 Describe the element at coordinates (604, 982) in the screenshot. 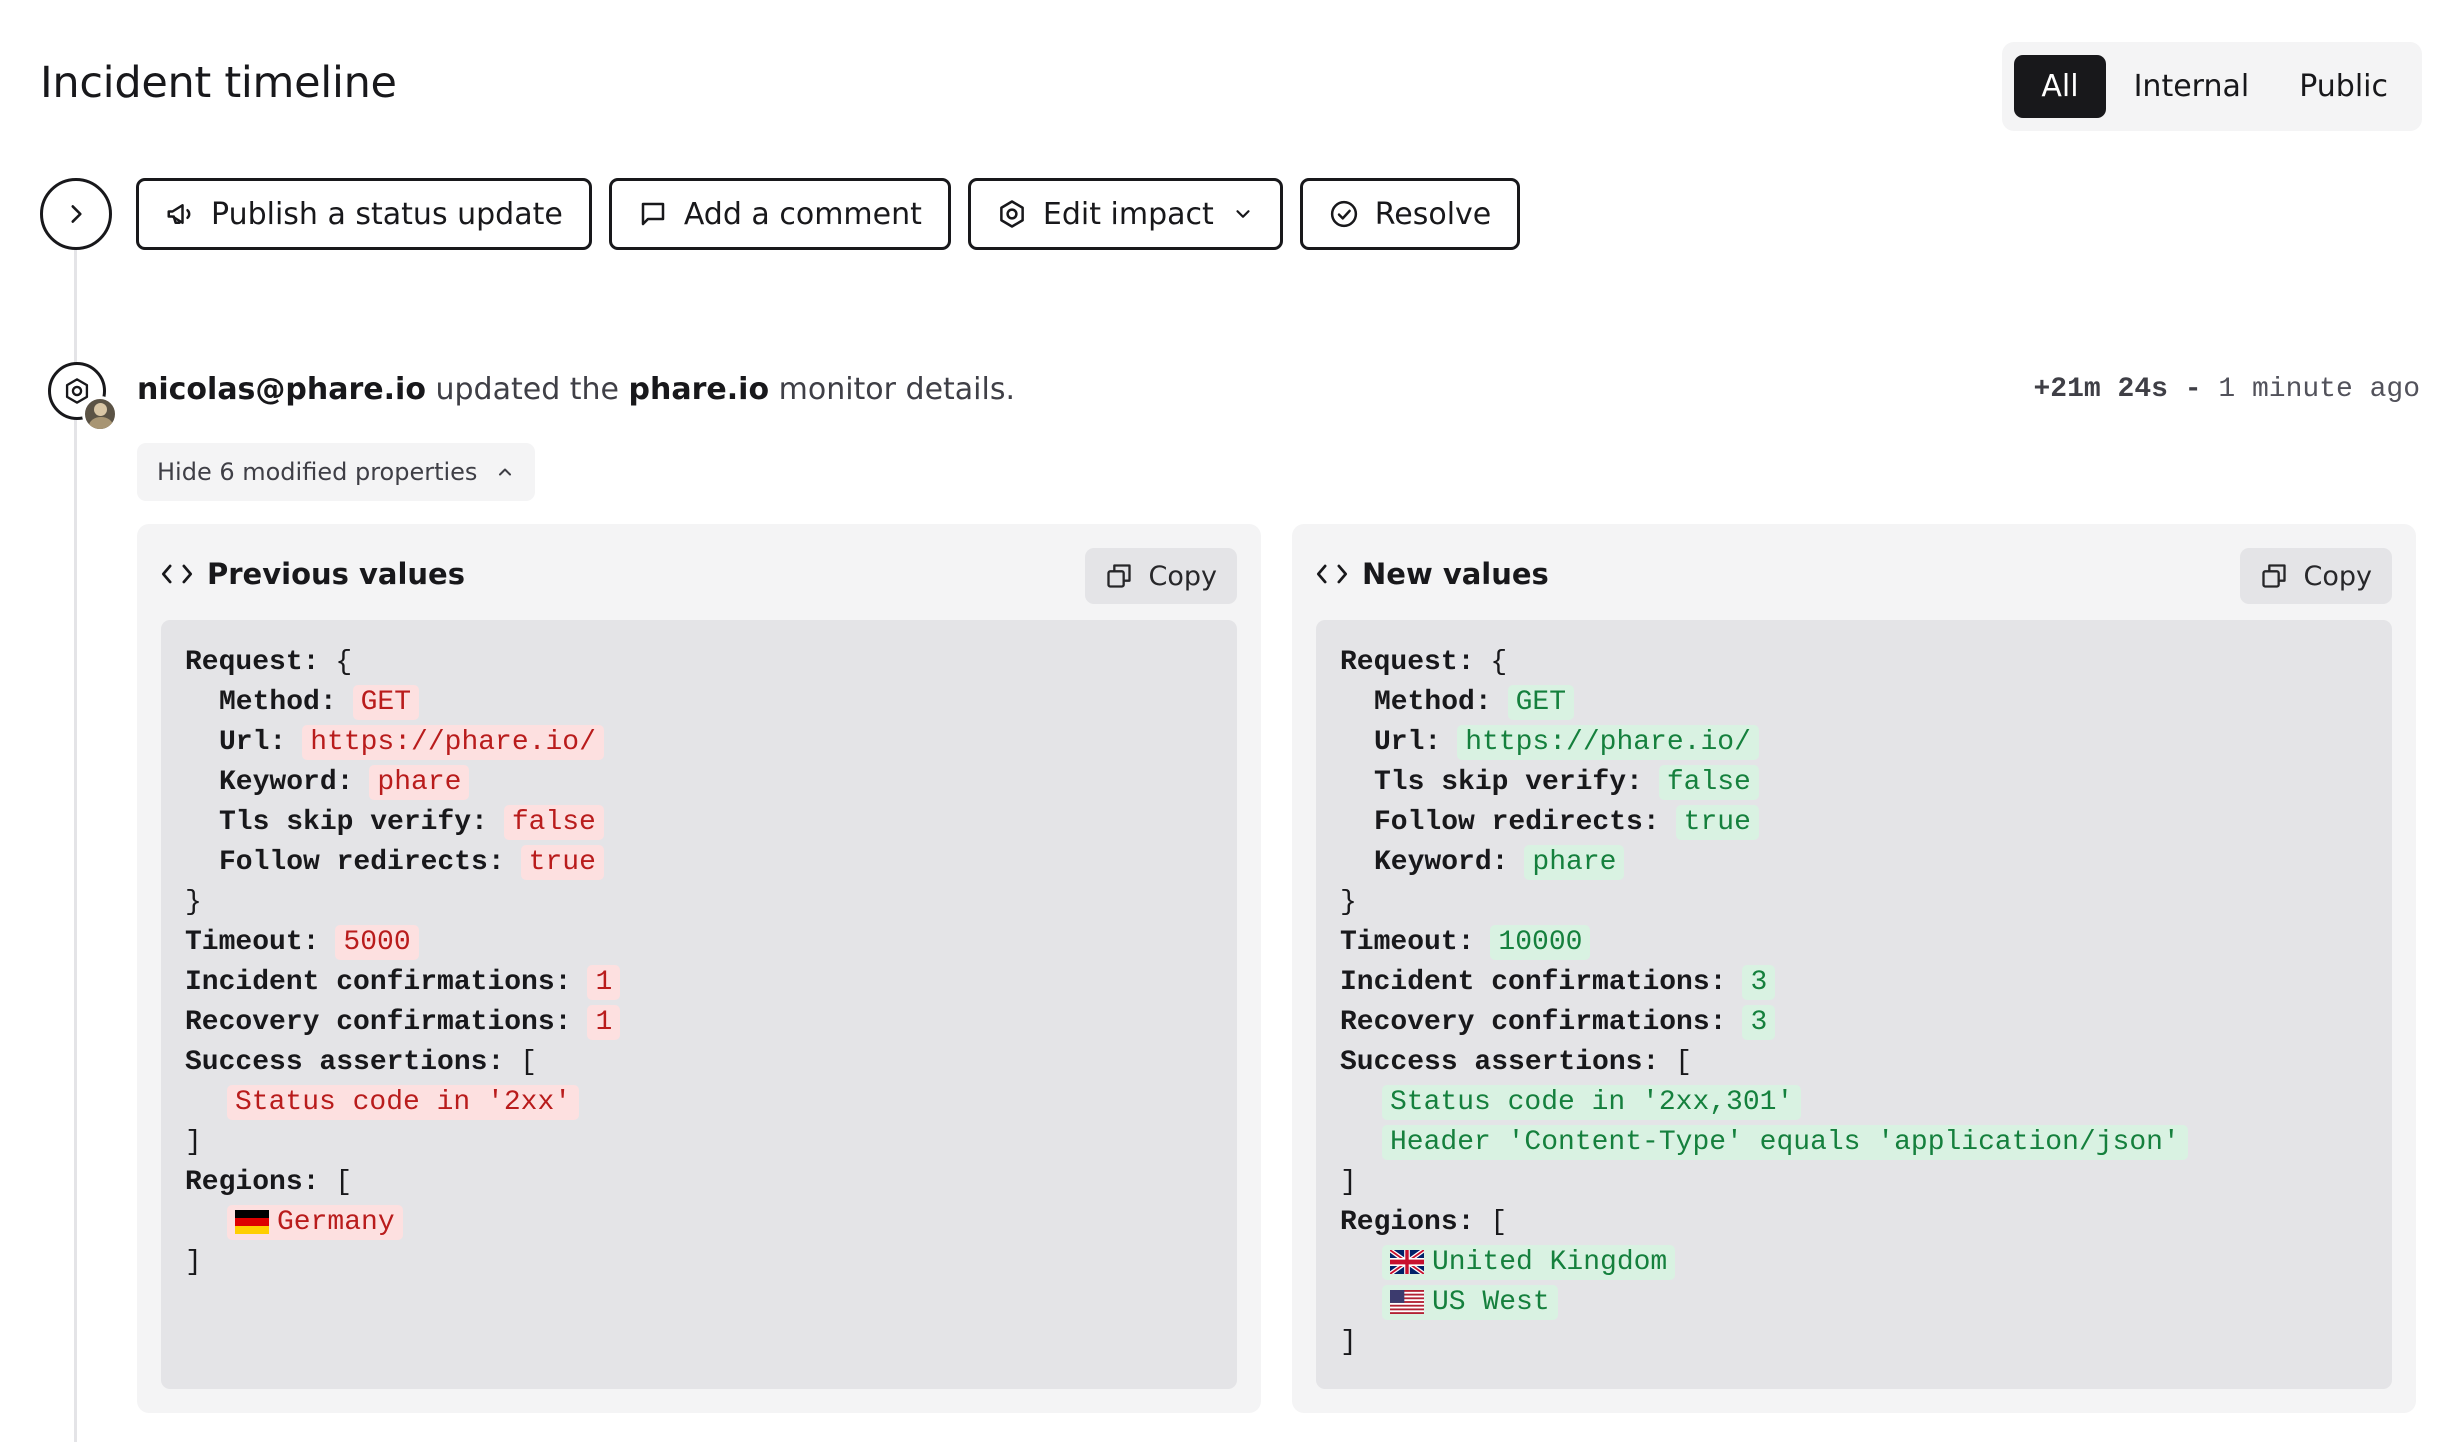

I see `incident-confirmations-value: 1` at that location.